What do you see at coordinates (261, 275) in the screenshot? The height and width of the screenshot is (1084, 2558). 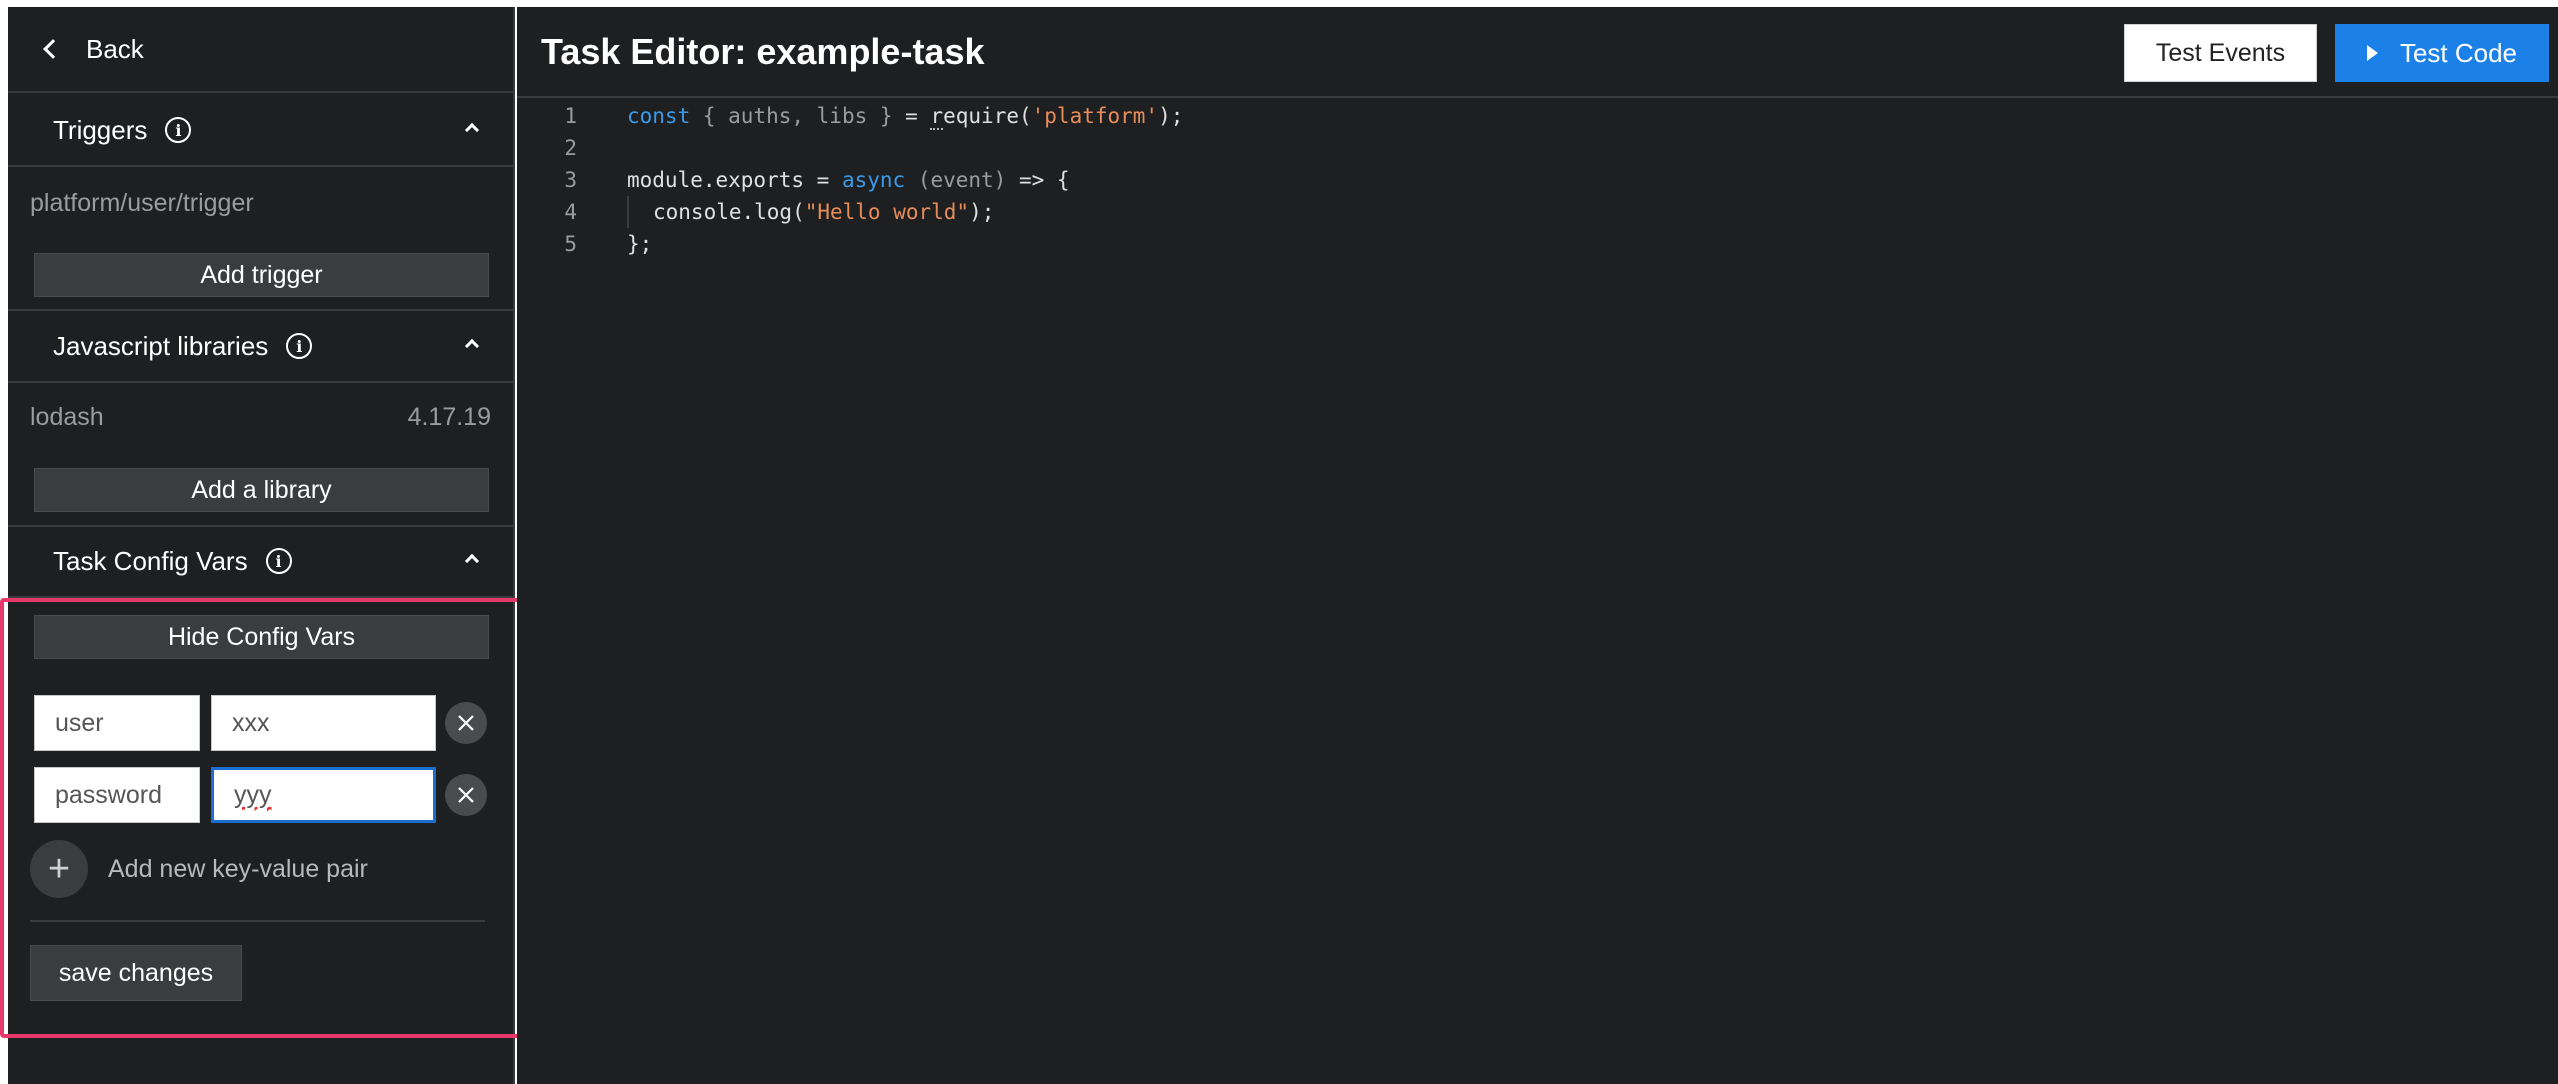 I see `add-trigger-button: Add trigger` at bounding box center [261, 275].